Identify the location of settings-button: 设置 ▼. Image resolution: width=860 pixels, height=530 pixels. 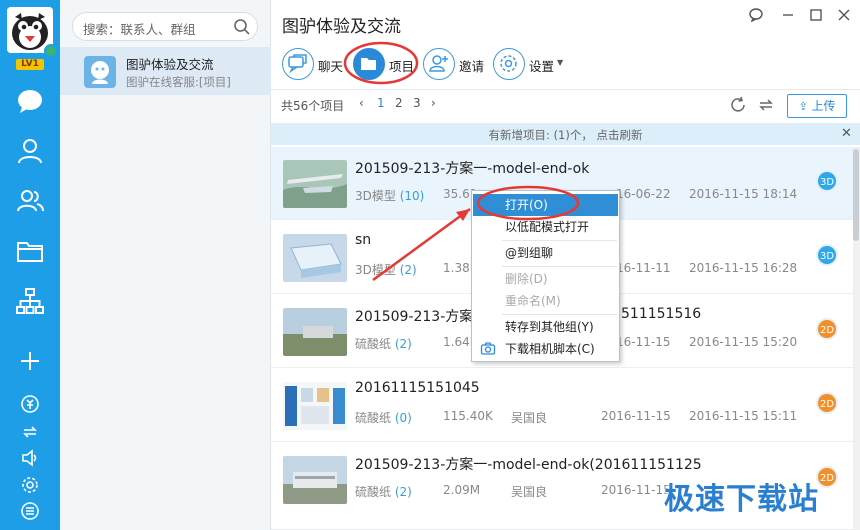
(530, 64).